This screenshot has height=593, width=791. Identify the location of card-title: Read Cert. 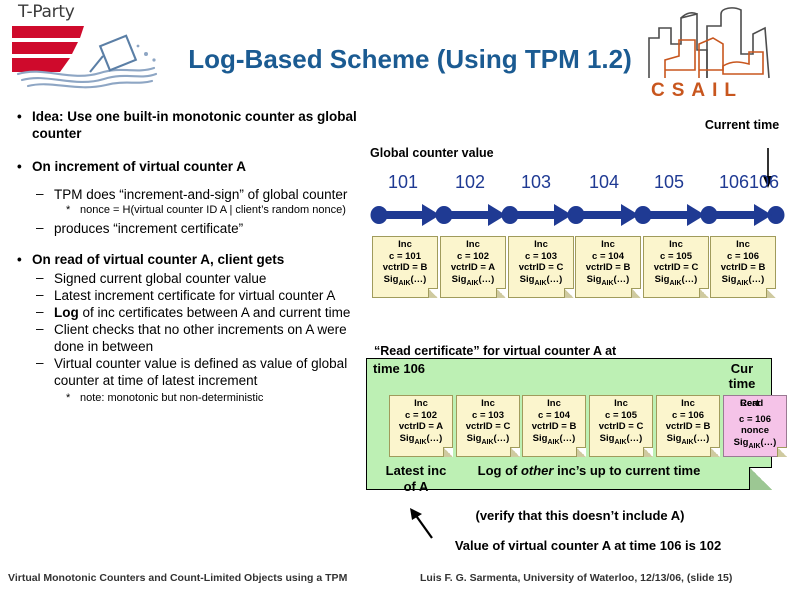
(752, 403).